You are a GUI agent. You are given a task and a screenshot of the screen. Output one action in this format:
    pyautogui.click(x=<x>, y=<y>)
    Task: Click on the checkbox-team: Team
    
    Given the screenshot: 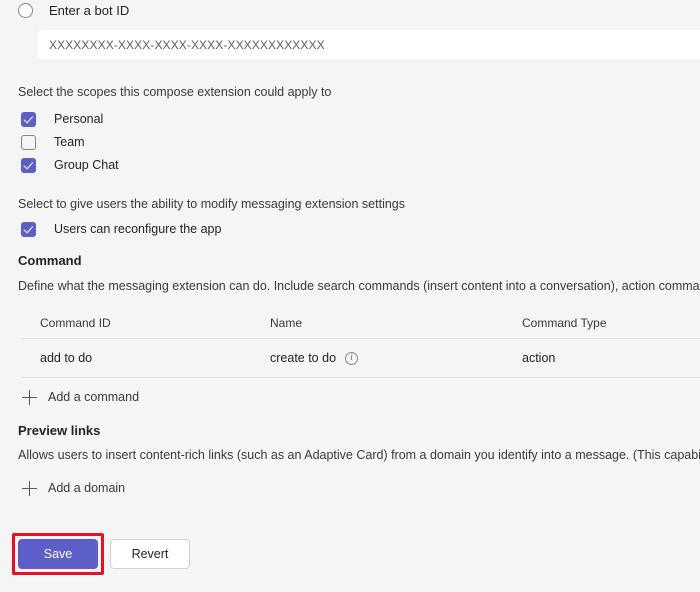 What is the action you would take?
    pyautogui.click(x=53, y=142)
    